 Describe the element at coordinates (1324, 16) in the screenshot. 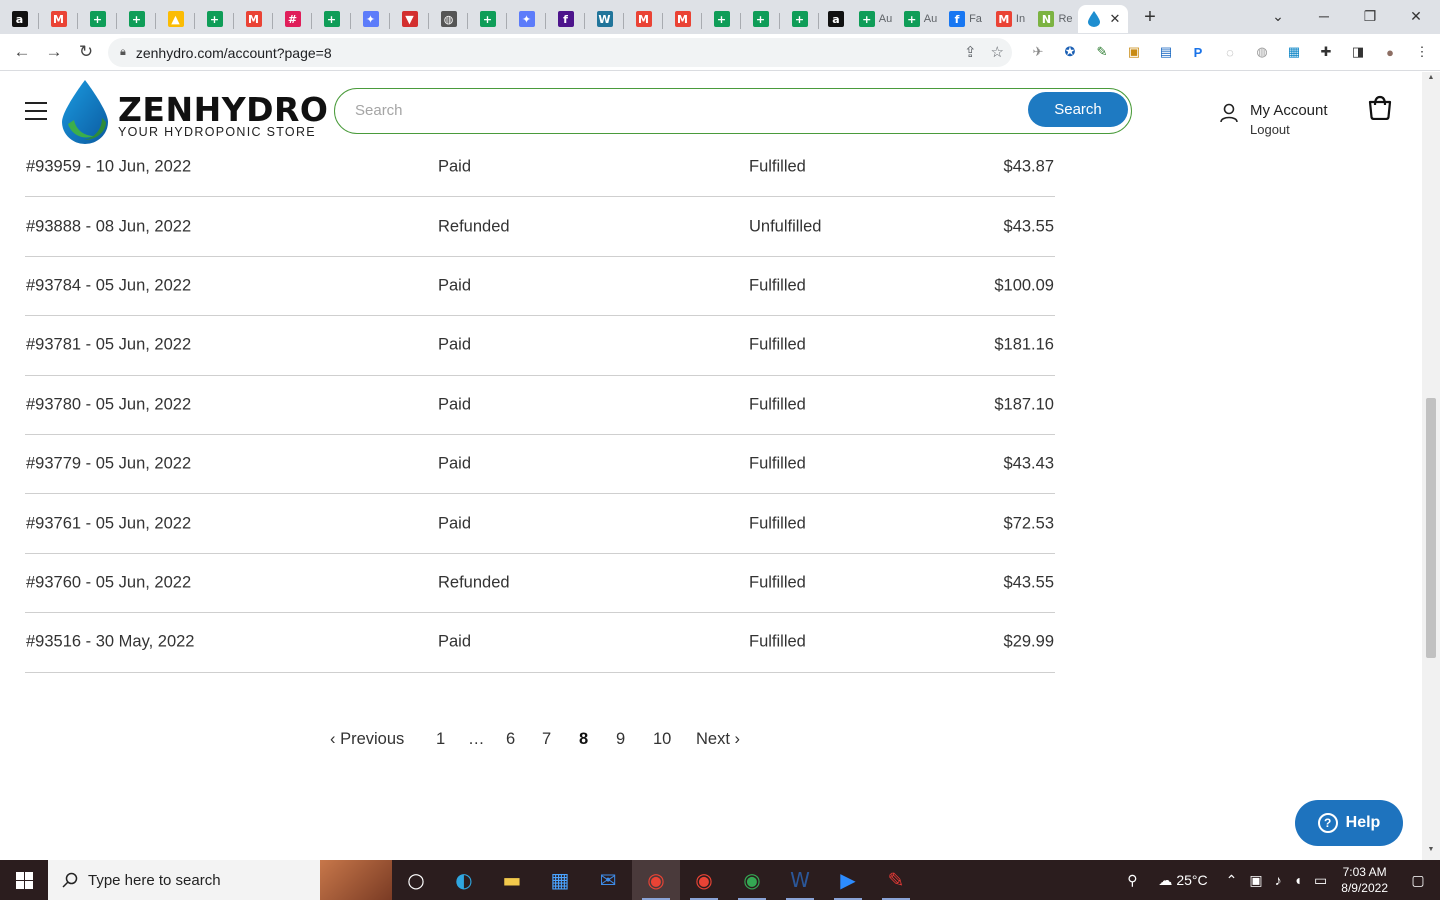

I see `minimize-icon: ─` at that location.